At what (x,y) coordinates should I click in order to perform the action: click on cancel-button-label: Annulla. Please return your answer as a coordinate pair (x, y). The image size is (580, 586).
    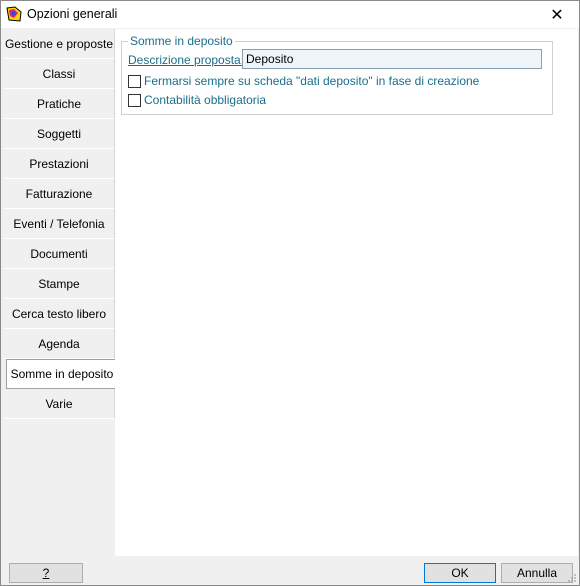
    Looking at the image, I should click on (537, 573).